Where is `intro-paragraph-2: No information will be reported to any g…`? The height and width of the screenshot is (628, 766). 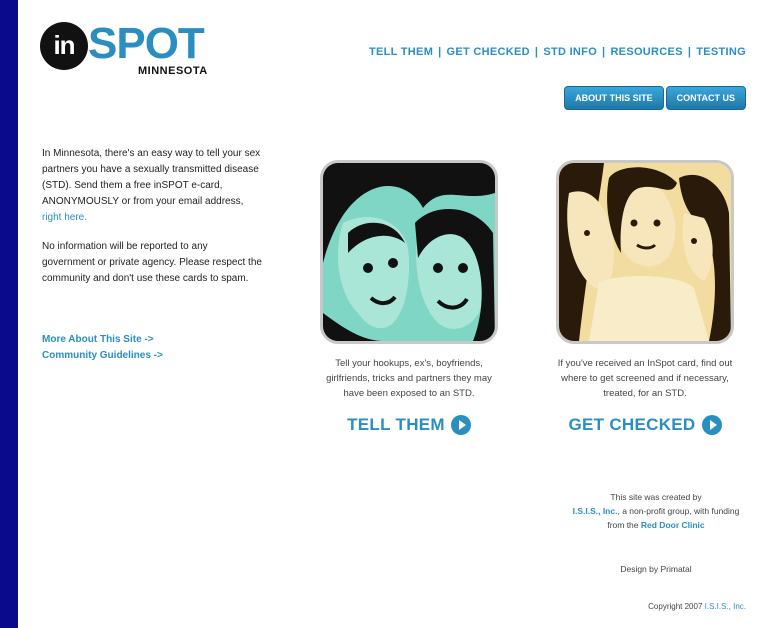 intro-paragraph-2: No information will be reported to any g… is located at coordinates (152, 262).